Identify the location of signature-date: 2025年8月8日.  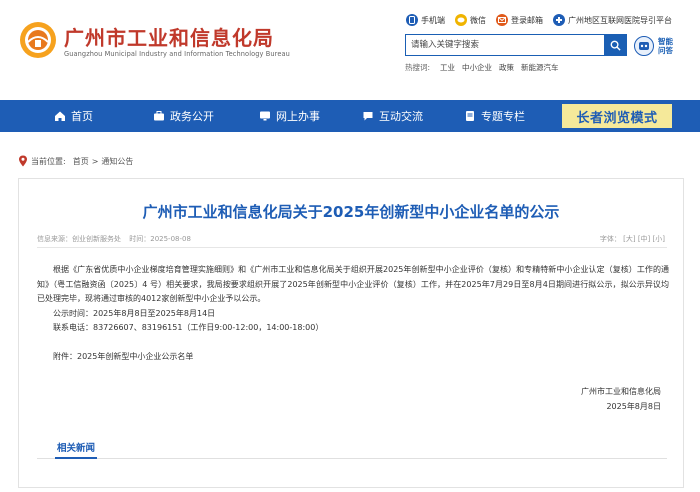
(633, 406).